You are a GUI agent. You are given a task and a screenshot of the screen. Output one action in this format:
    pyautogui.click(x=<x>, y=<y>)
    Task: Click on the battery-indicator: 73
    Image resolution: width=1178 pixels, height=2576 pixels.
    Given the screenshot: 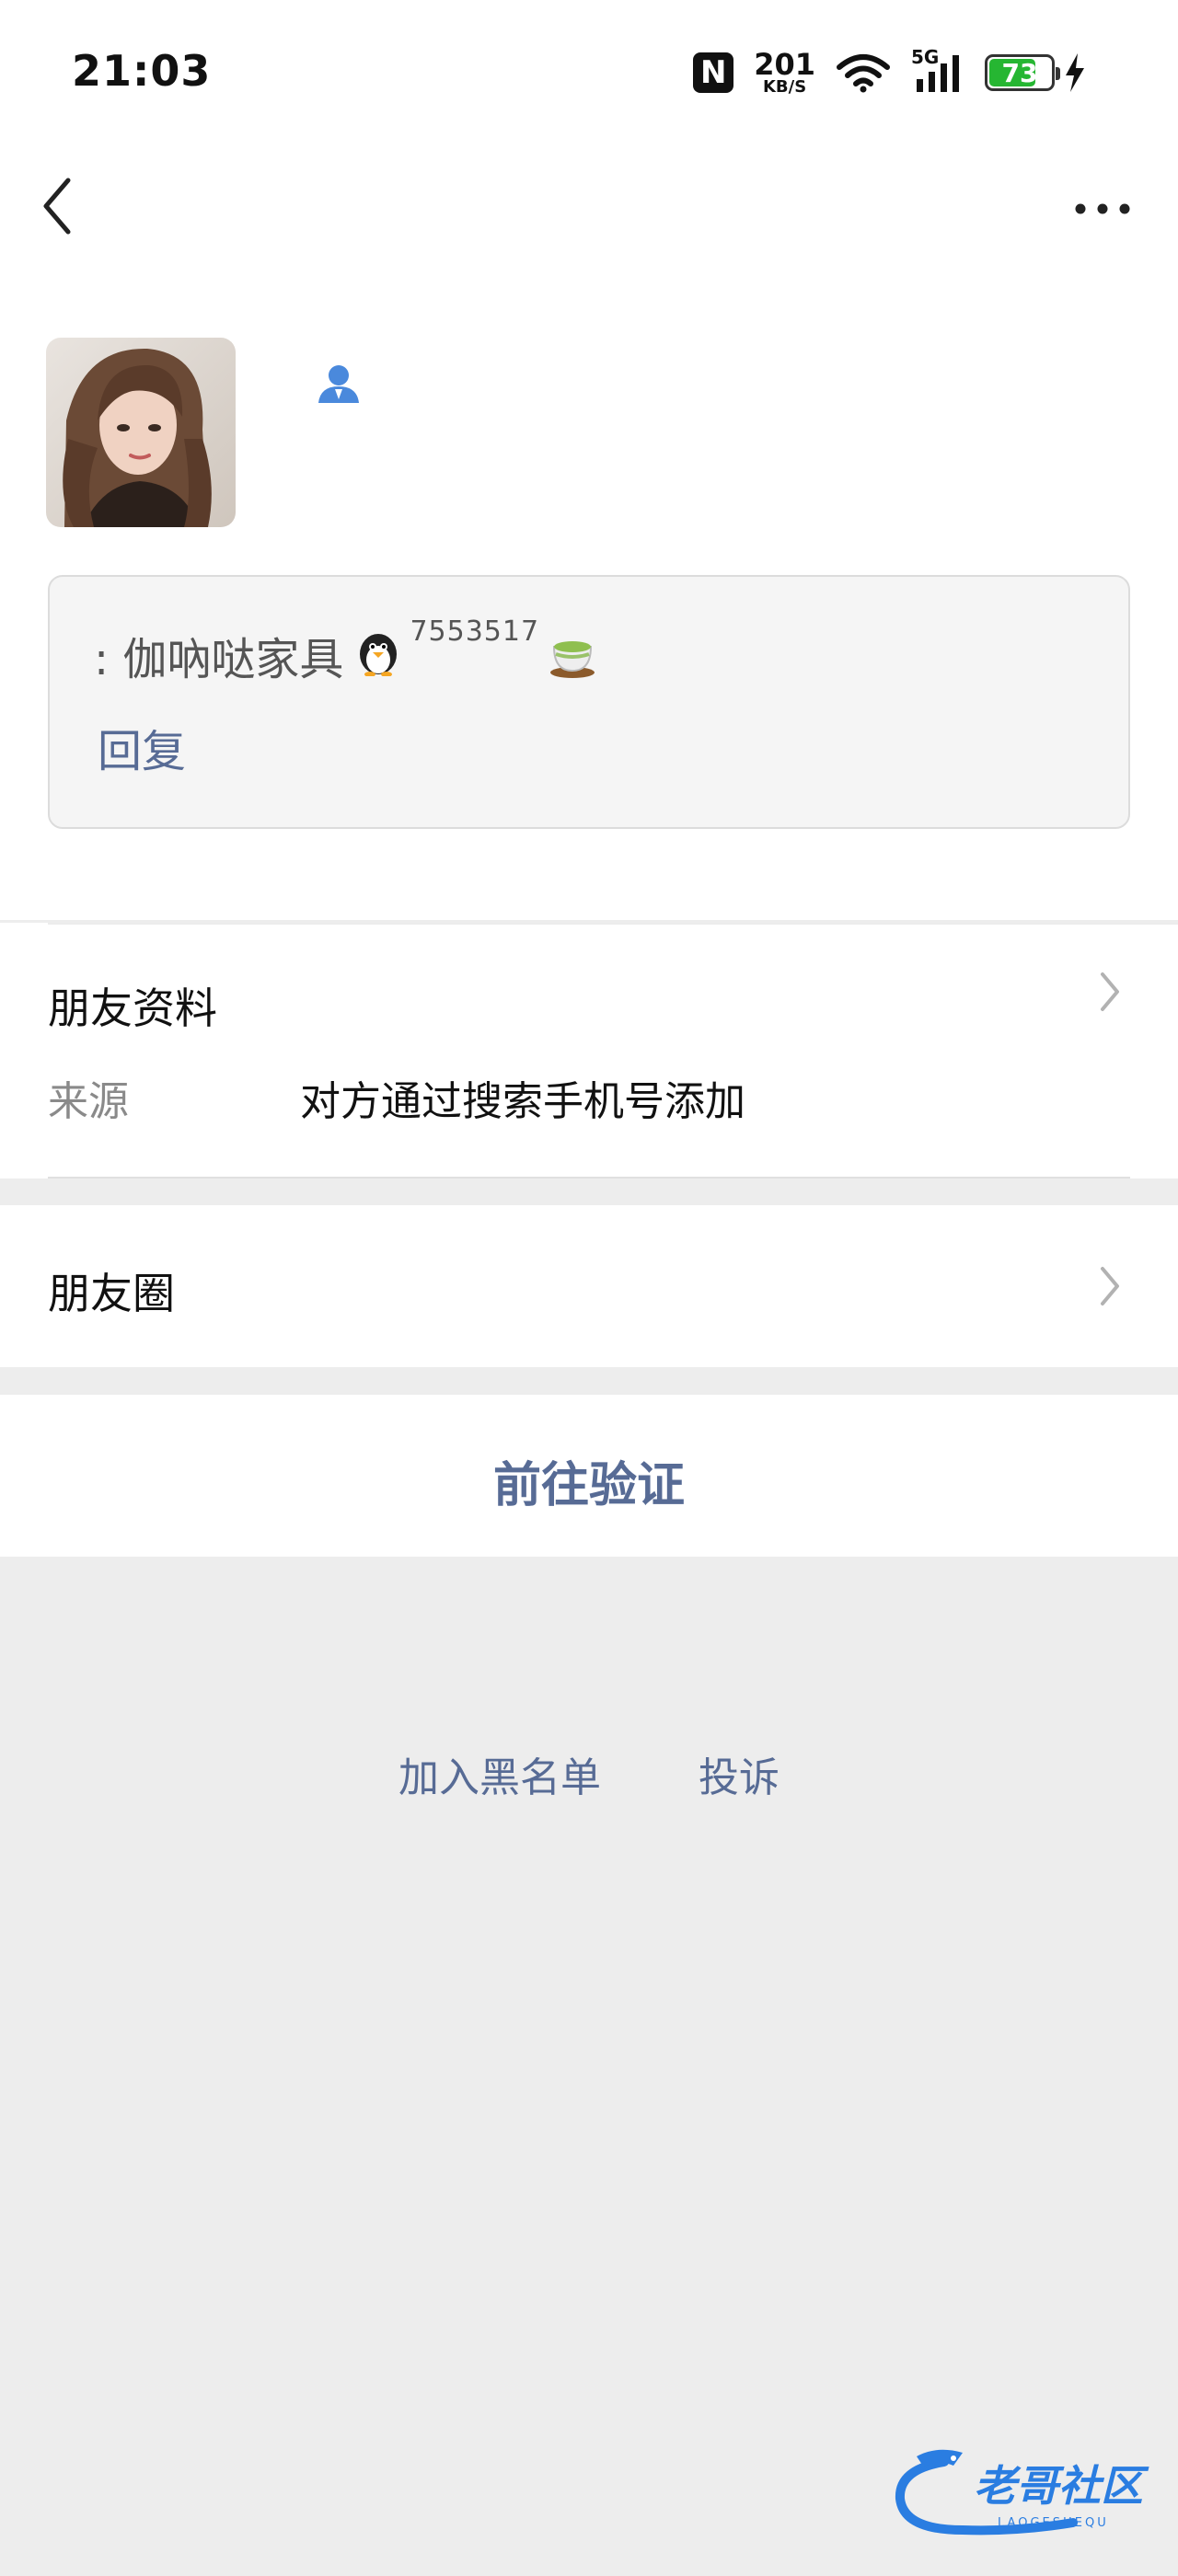 What is the action you would take?
    pyautogui.click(x=1022, y=72)
    